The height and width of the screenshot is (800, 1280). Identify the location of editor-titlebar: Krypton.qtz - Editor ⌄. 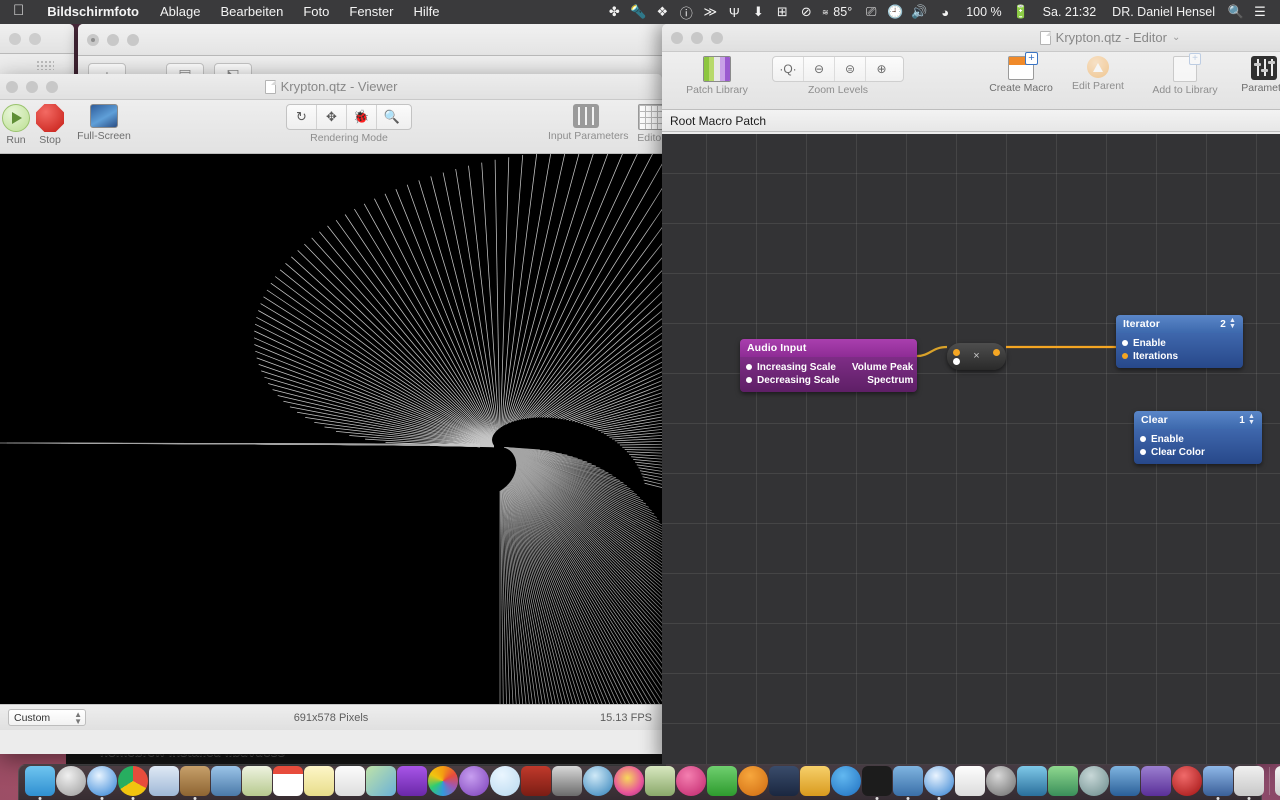
(971, 38).